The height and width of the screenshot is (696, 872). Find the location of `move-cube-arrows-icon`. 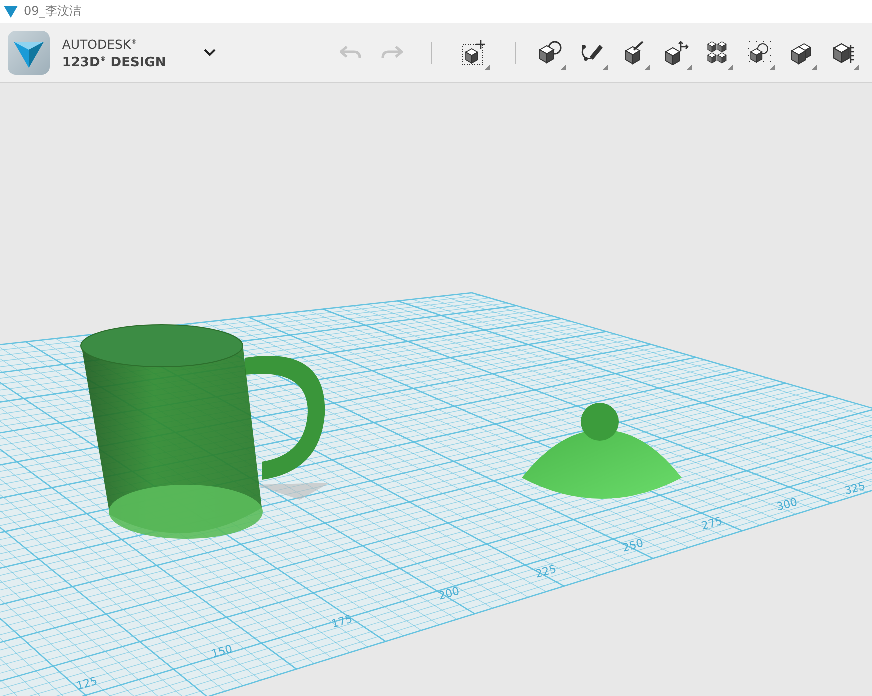

move-cube-arrows-icon is located at coordinates (677, 52).